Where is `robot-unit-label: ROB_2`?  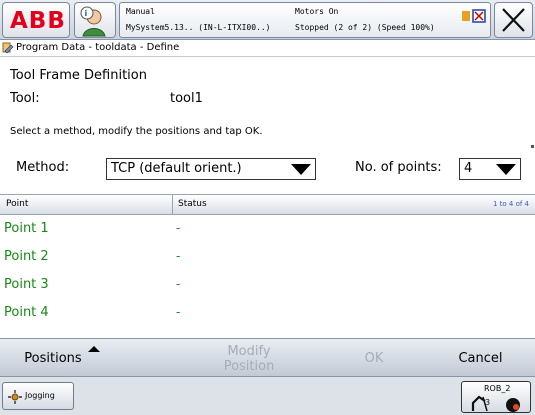
robot-unit-label: ROB_2 is located at coordinates (497, 388).